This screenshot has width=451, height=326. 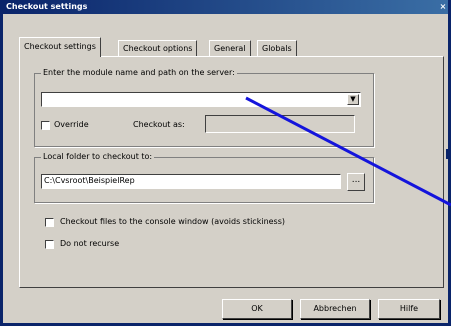 I want to click on tab-label: General, so click(x=230, y=48).